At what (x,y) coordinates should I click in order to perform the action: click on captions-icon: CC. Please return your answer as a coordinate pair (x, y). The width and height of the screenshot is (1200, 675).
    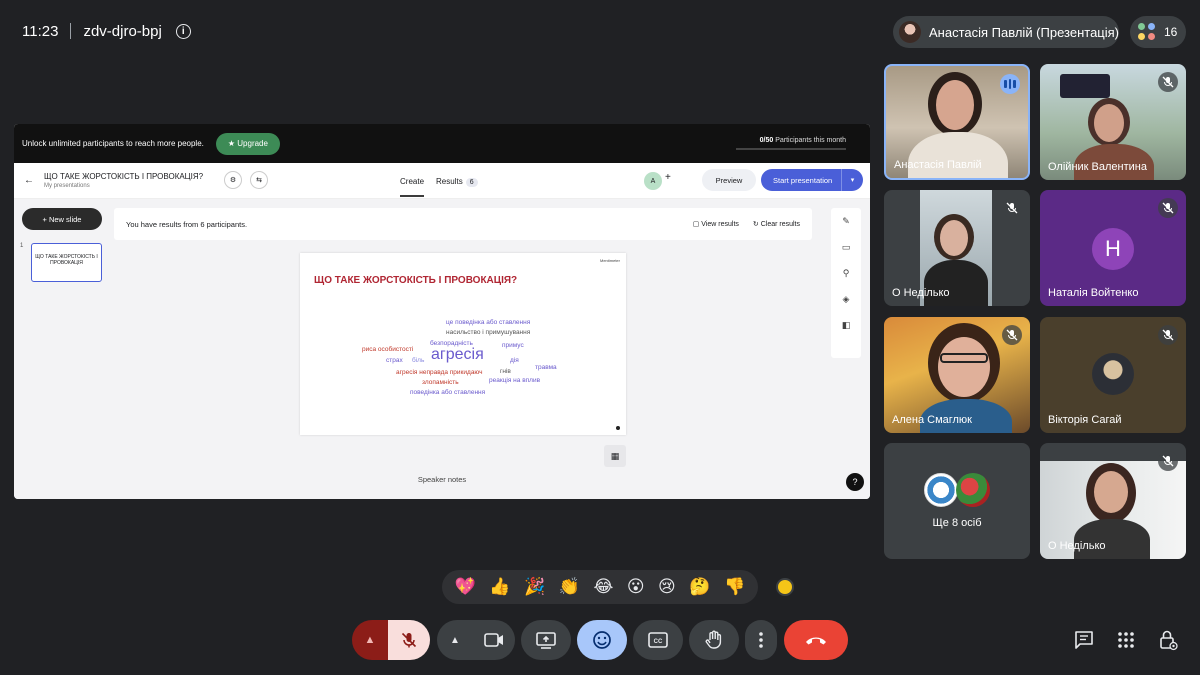
    Looking at the image, I should click on (658, 640).